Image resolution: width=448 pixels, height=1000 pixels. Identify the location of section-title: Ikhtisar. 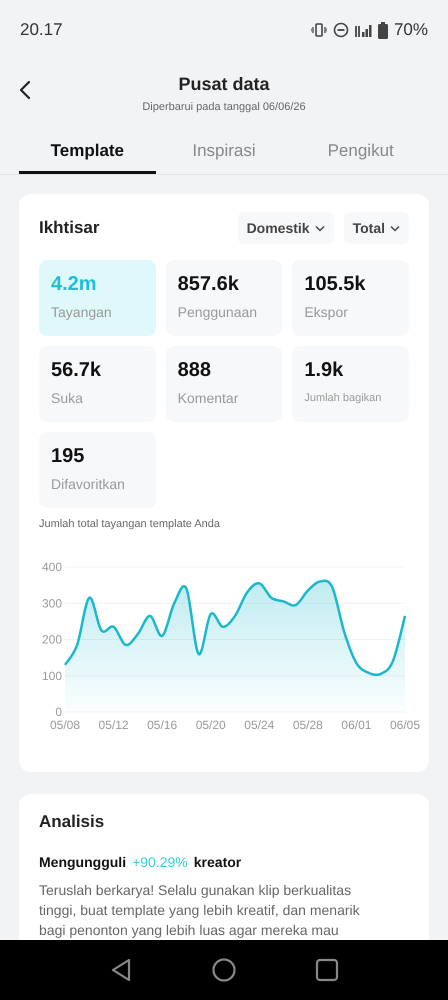
(69, 228).